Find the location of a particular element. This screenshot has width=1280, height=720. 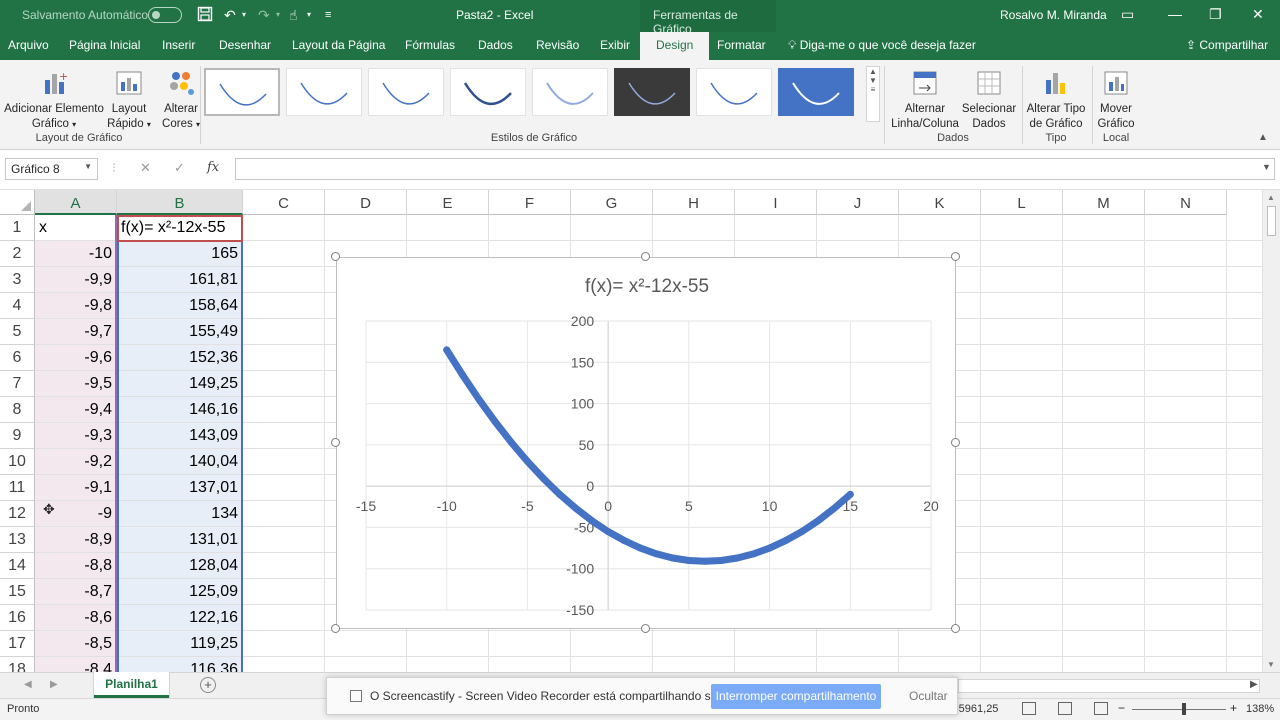

cell-a18: -8,4 is located at coordinates (76, 664).